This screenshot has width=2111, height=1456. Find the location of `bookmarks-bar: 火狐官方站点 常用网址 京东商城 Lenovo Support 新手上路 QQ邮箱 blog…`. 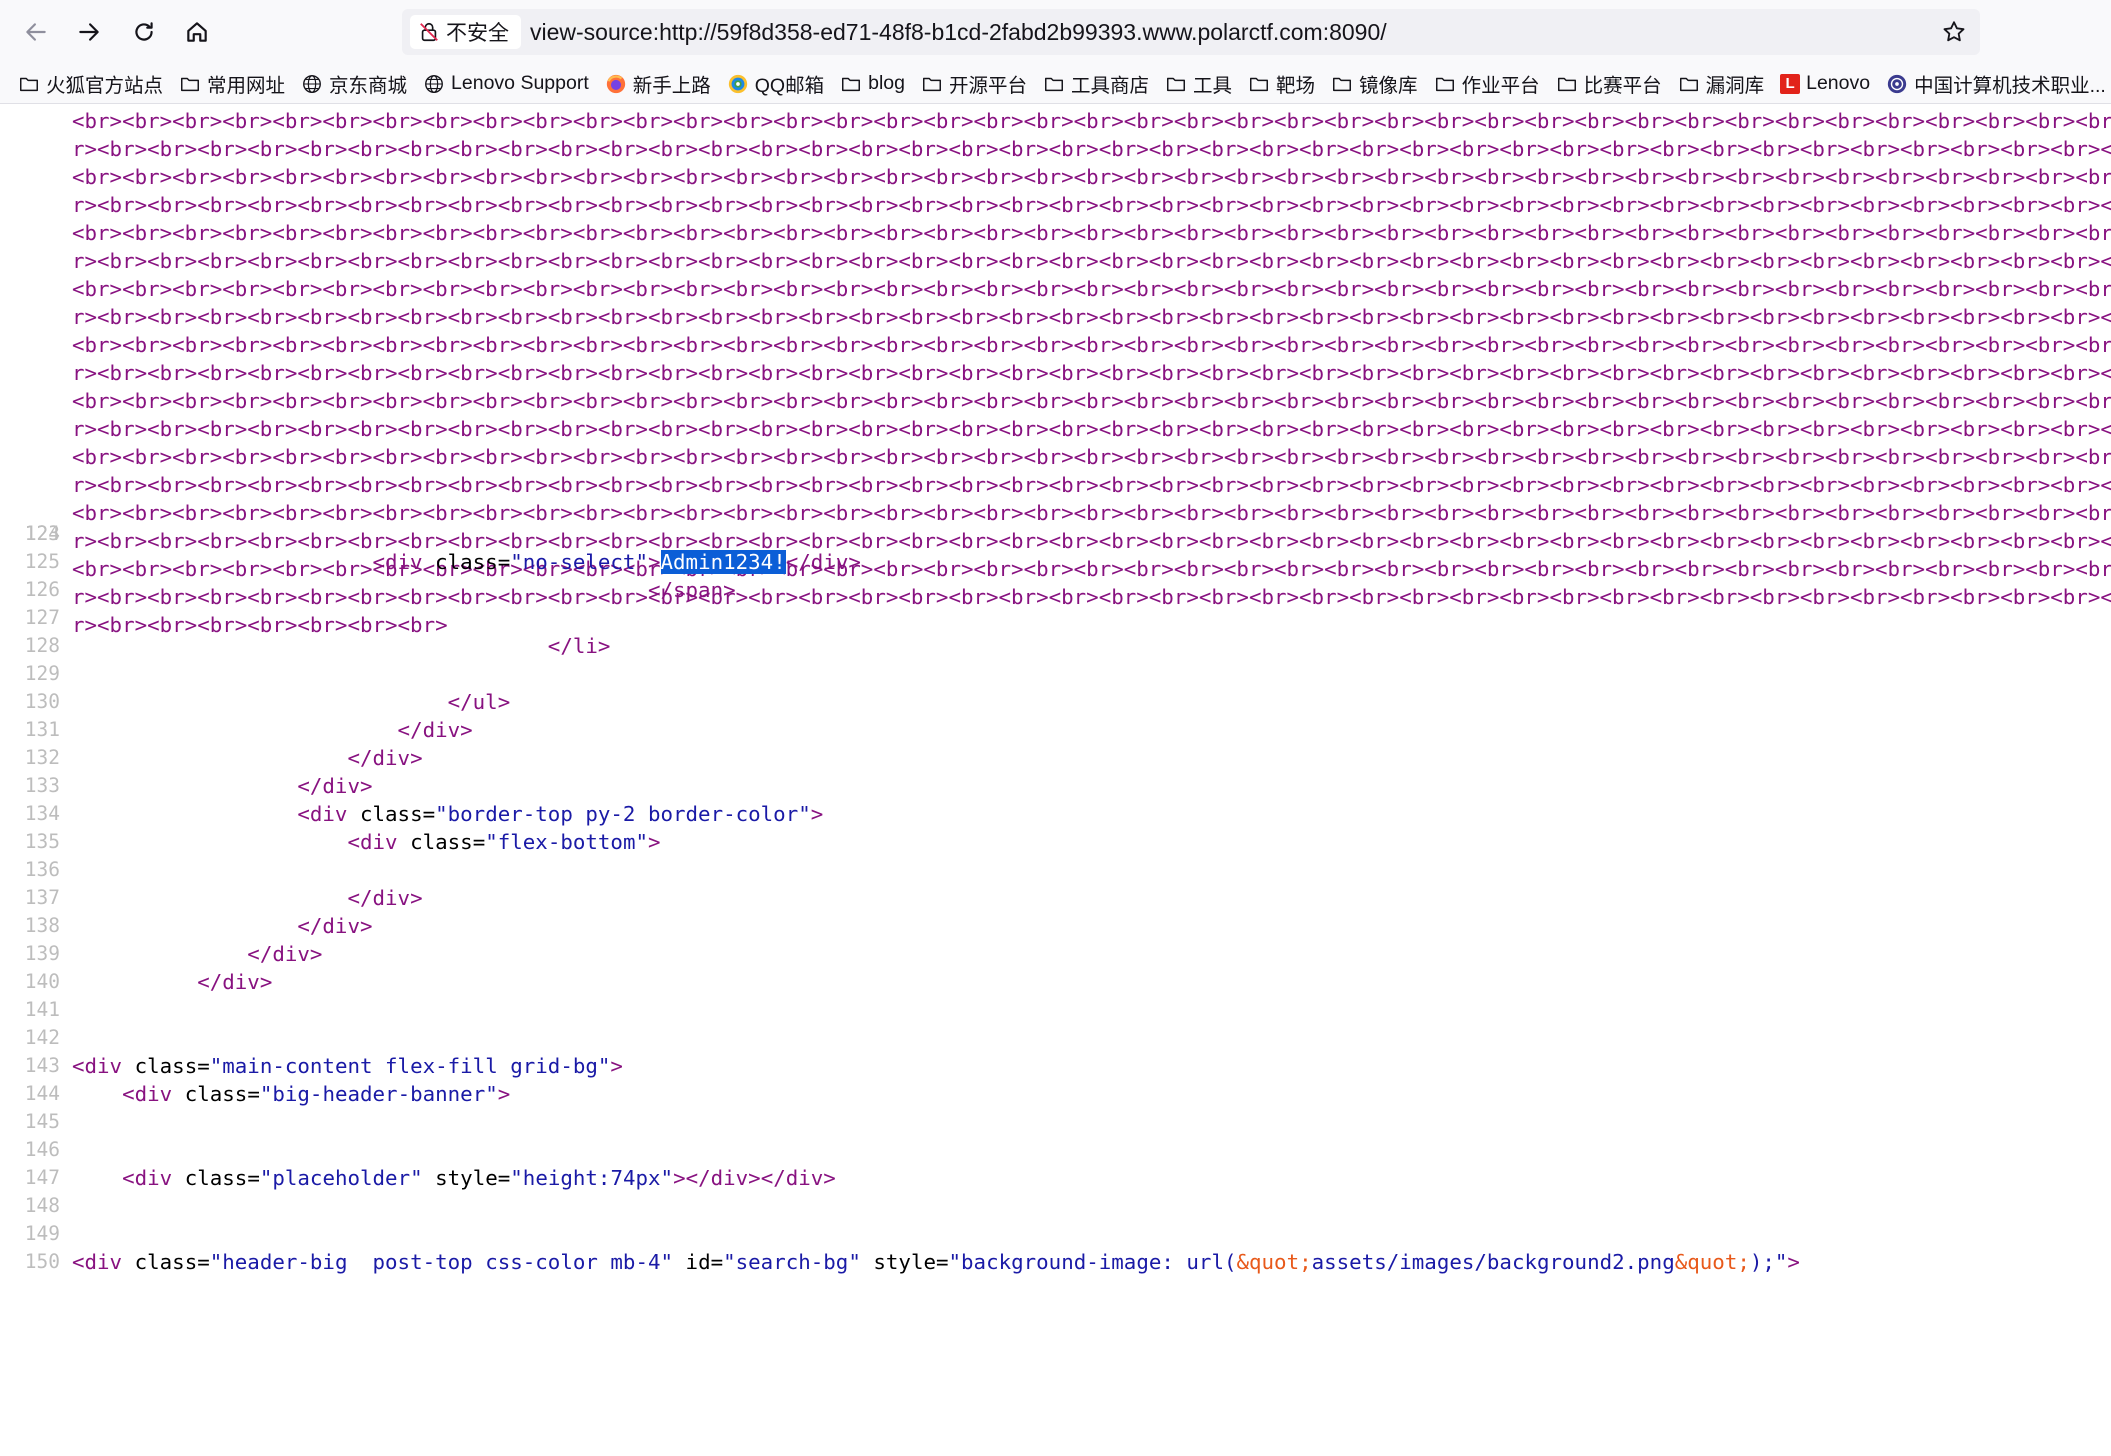

bookmarks-bar: 火狐官方站点 常用网址 京东商城 Lenovo Support 新手上路 QQ邮箱 blog… is located at coordinates (1055, 84).